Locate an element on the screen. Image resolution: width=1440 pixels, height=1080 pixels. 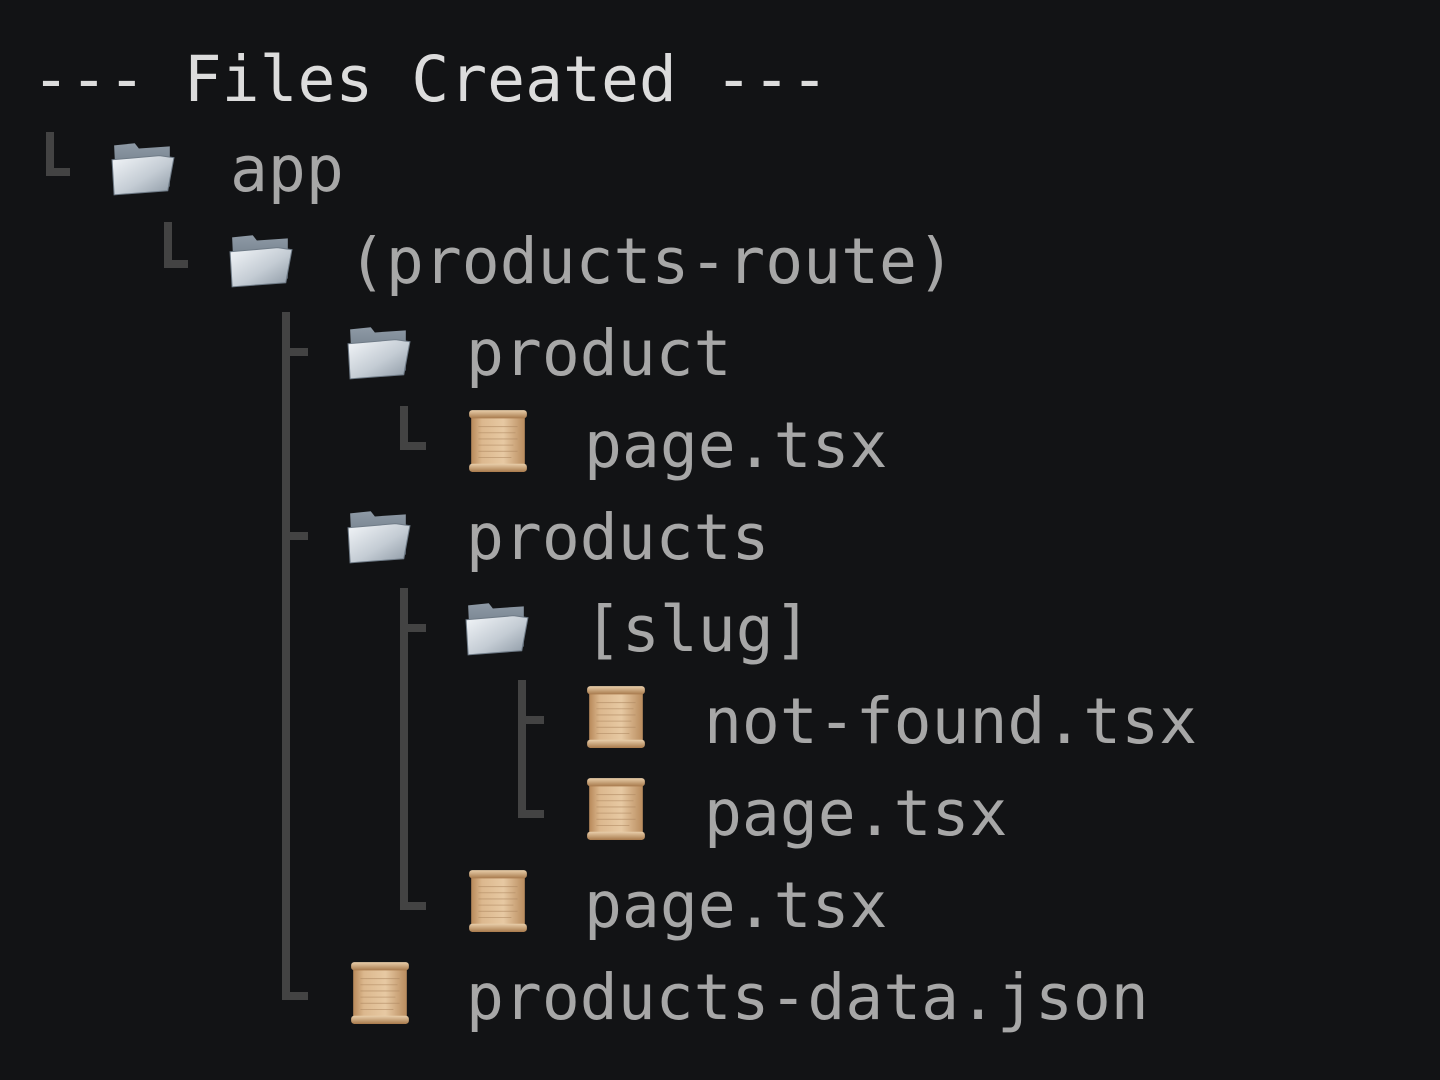
tree-item-label: not-found.tsx is located at coordinates (951, 721).